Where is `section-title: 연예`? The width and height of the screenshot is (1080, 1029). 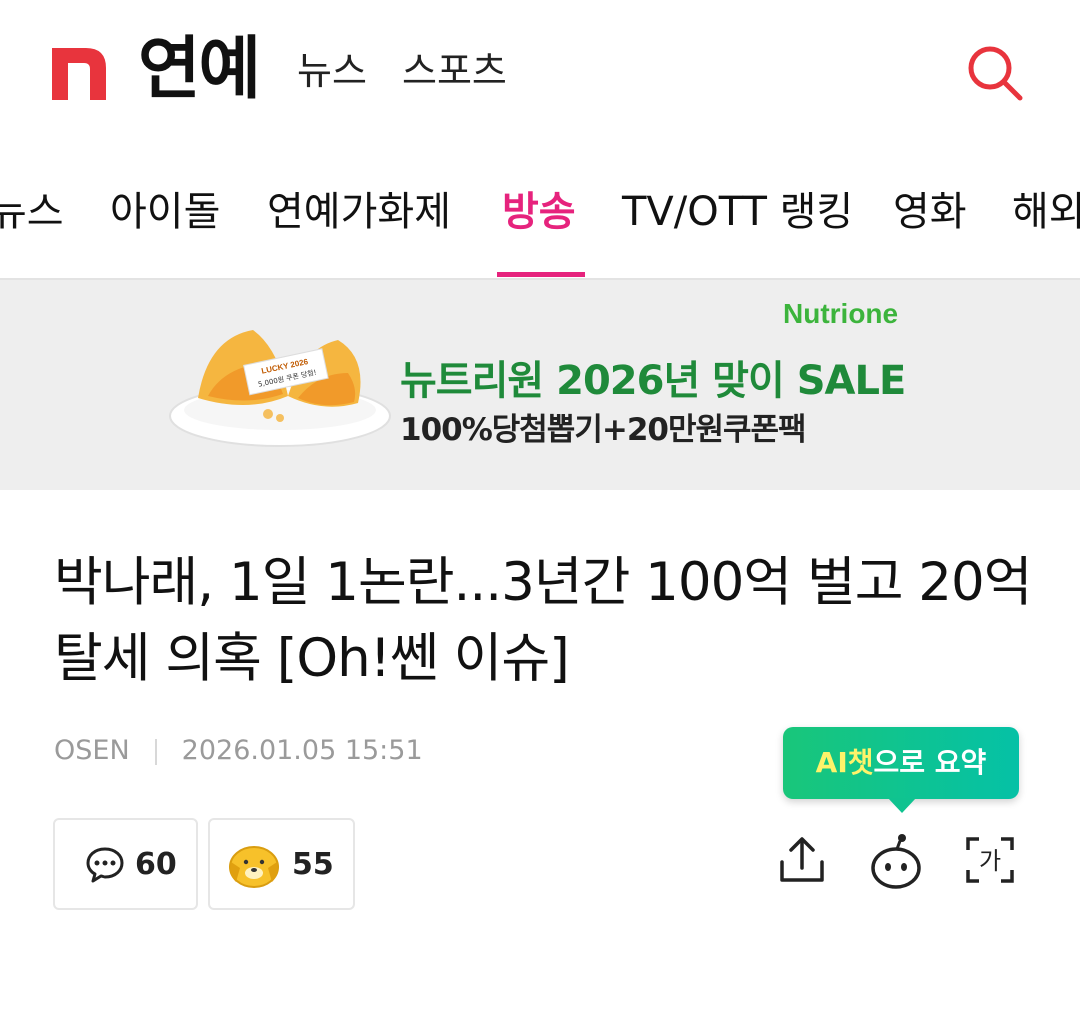 section-title: 연예 is located at coordinates (199, 70).